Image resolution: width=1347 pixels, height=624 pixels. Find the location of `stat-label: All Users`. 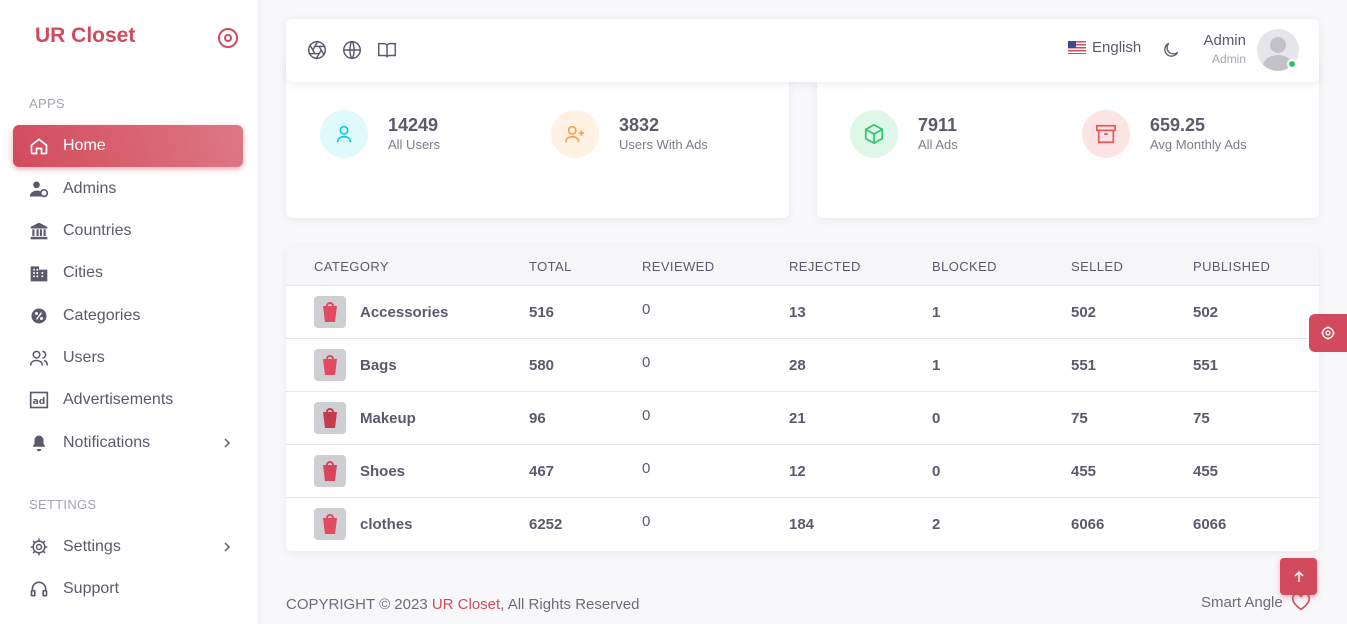

stat-label: All Users is located at coordinates (414, 144).